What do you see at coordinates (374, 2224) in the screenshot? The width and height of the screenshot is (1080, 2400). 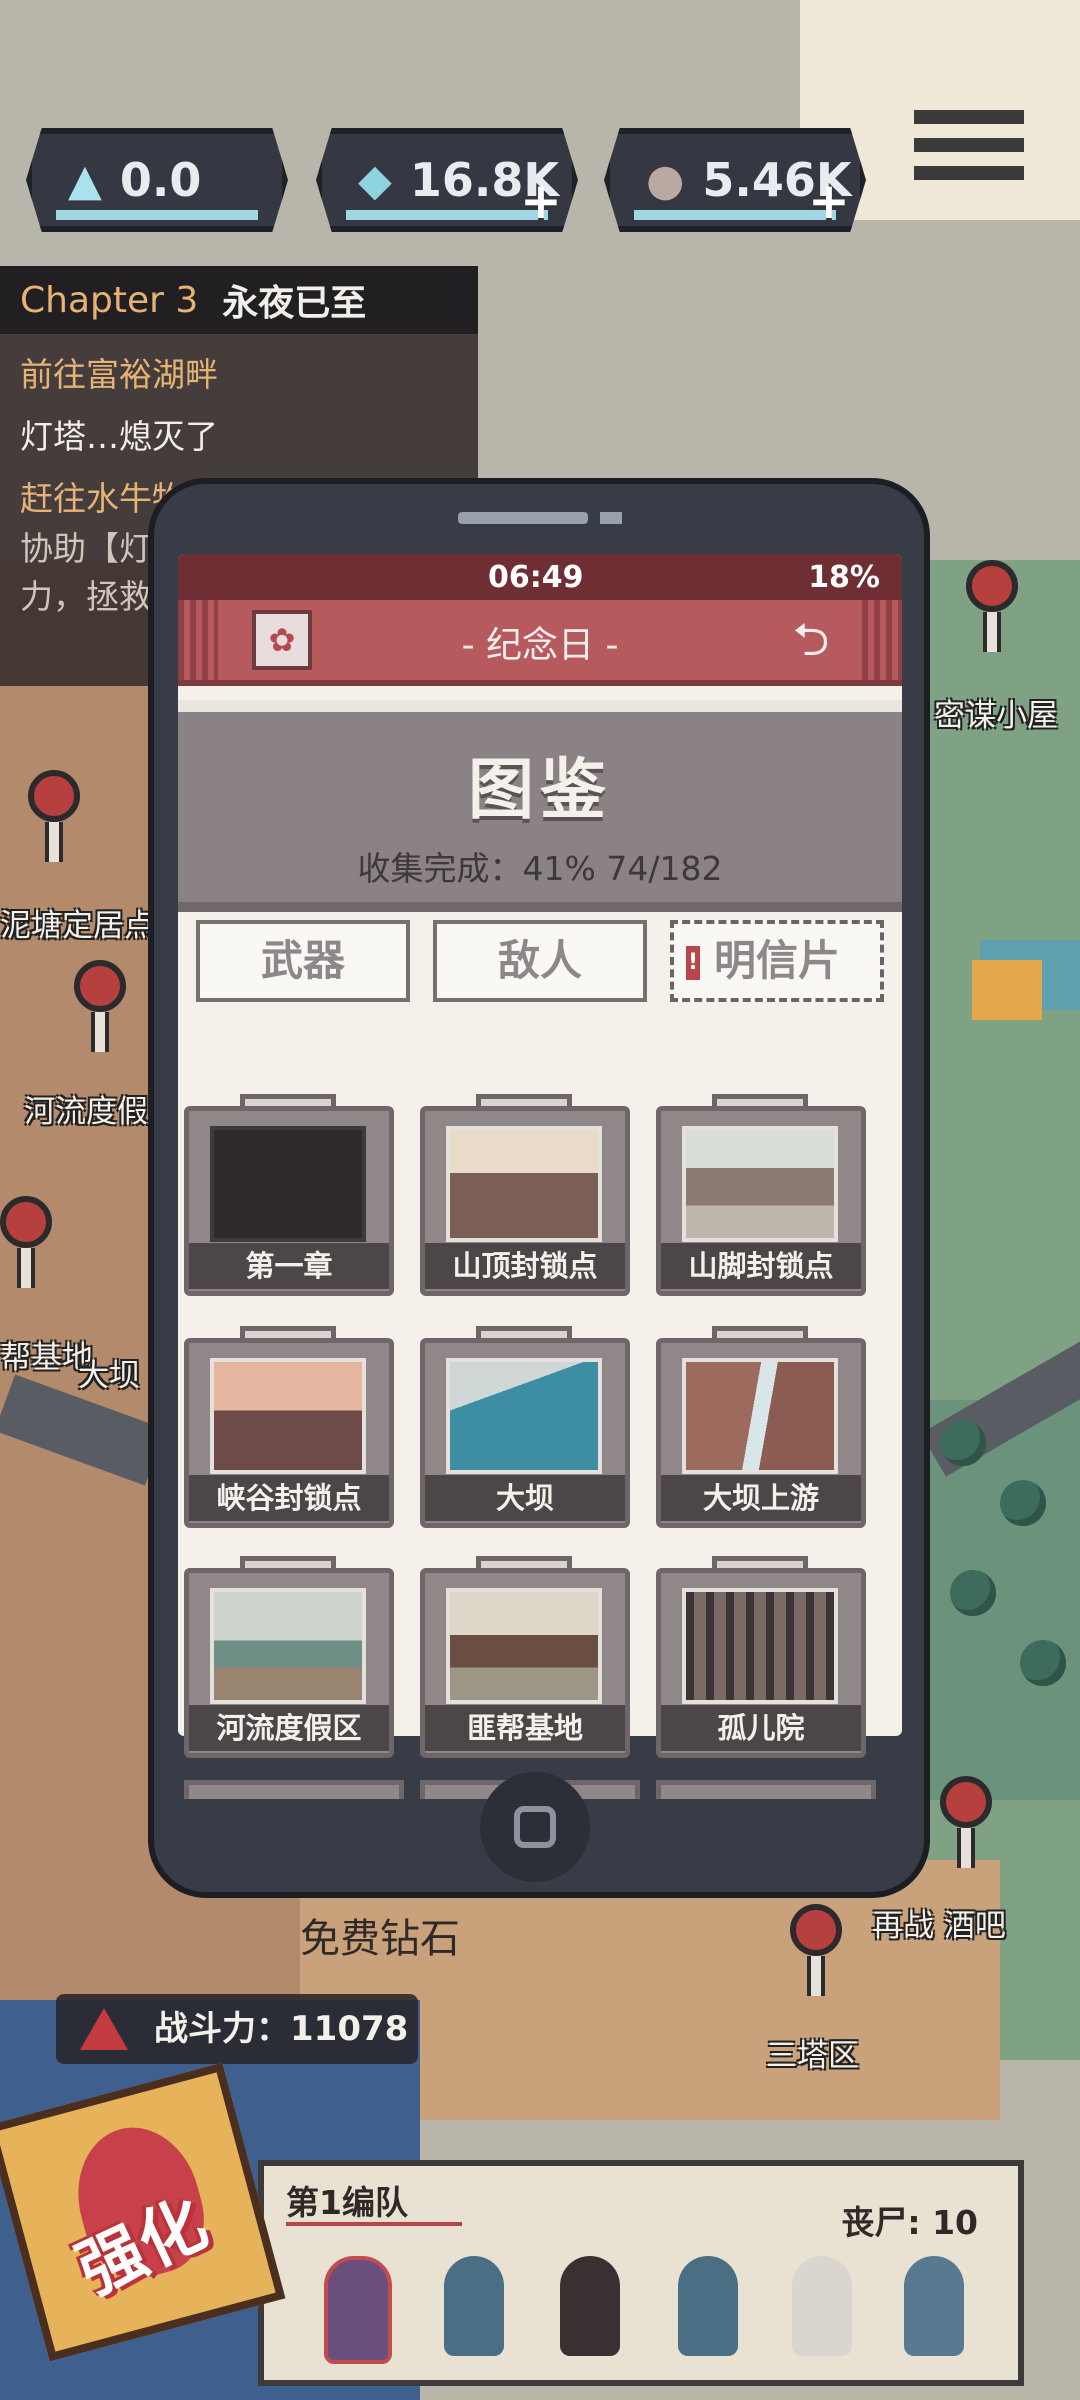 I see `team-underline` at bounding box center [374, 2224].